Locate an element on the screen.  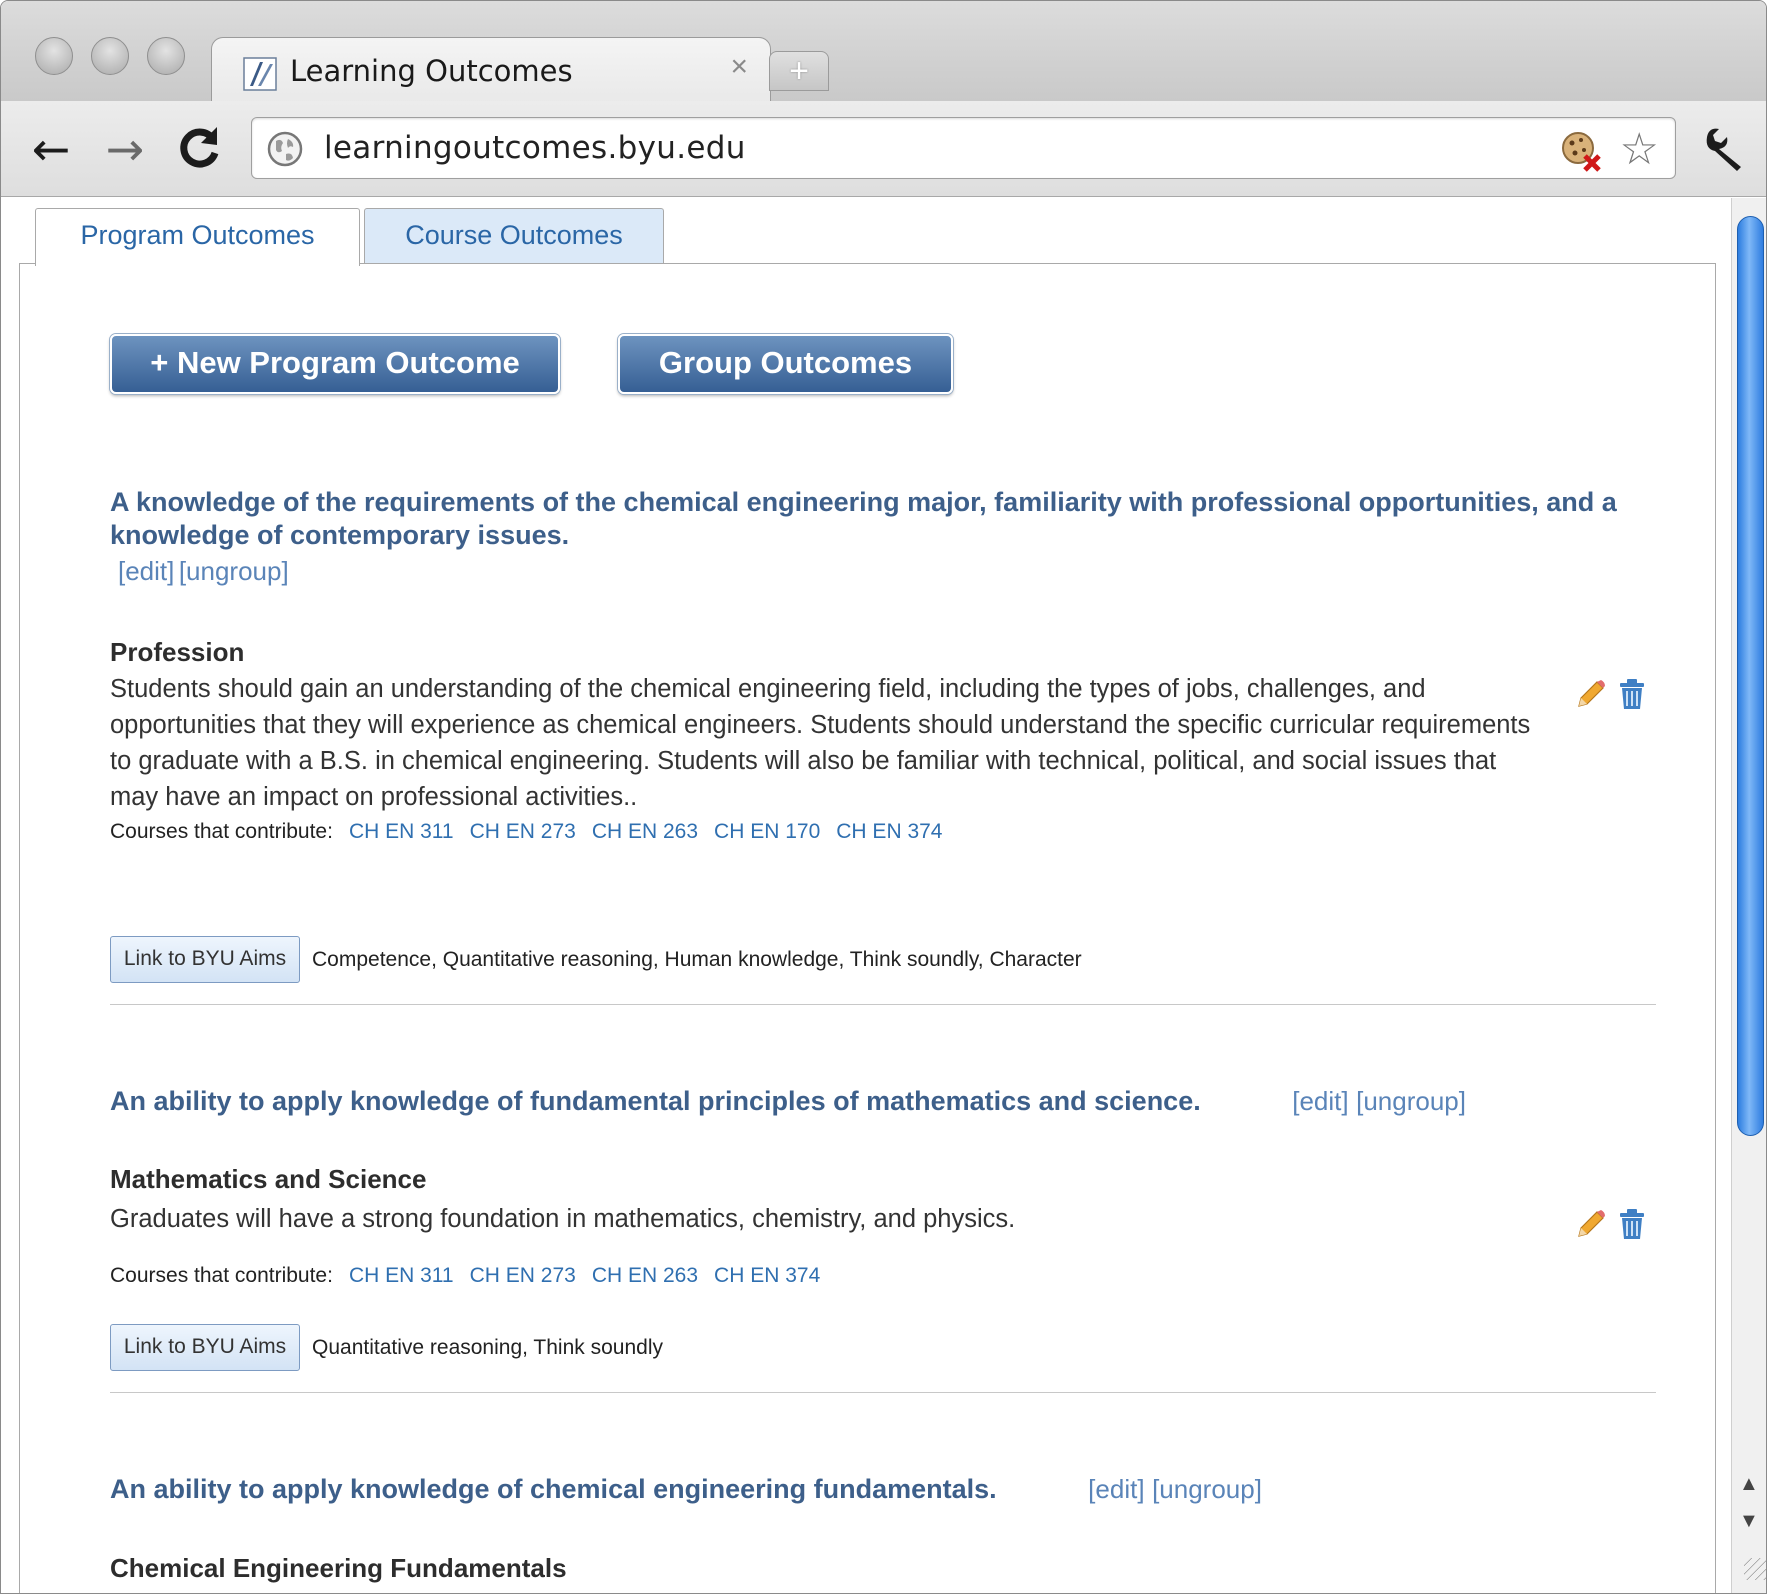
browser-tab: Learning Outcomes × is located at coordinates (491, 70).